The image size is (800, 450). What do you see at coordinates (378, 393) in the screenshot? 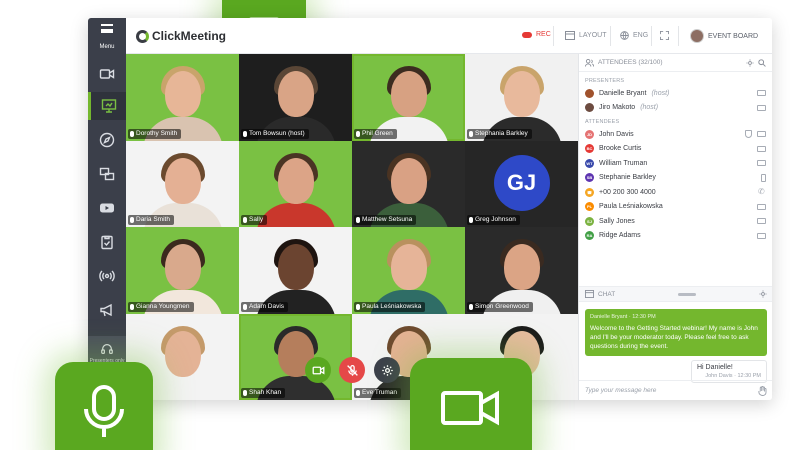
I see `participant-name-tag: Eve Truman` at bounding box center [378, 393].